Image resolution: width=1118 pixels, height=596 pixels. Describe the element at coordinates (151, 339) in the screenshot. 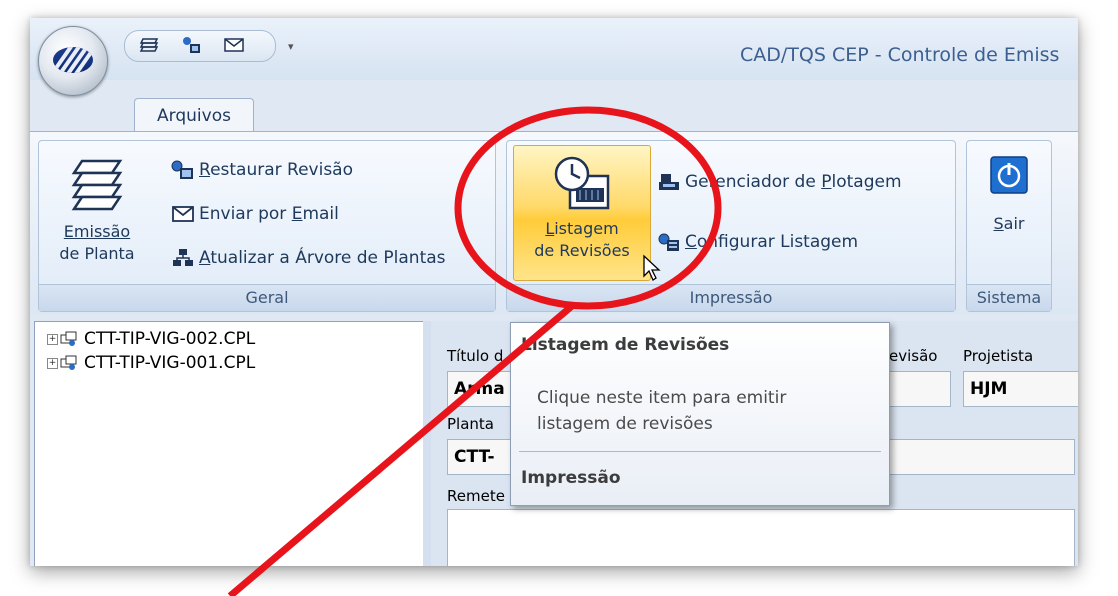

I see `tree-item: + CTT-TIP-VIG-002.CPL` at that location.